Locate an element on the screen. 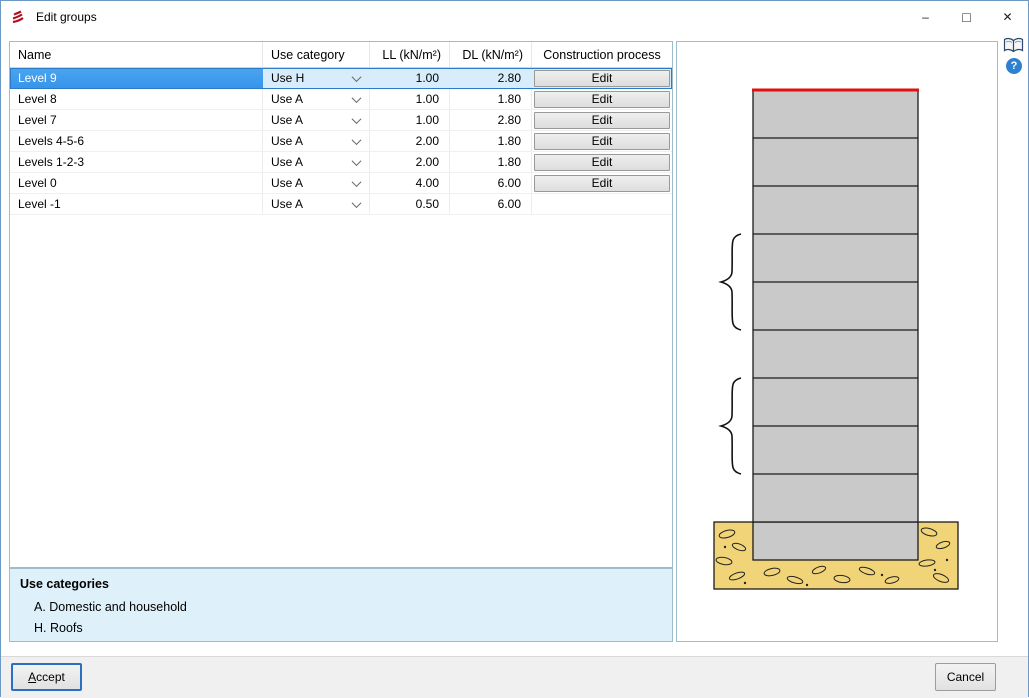  column-header-name: Name is located at coordinates (136, 54).